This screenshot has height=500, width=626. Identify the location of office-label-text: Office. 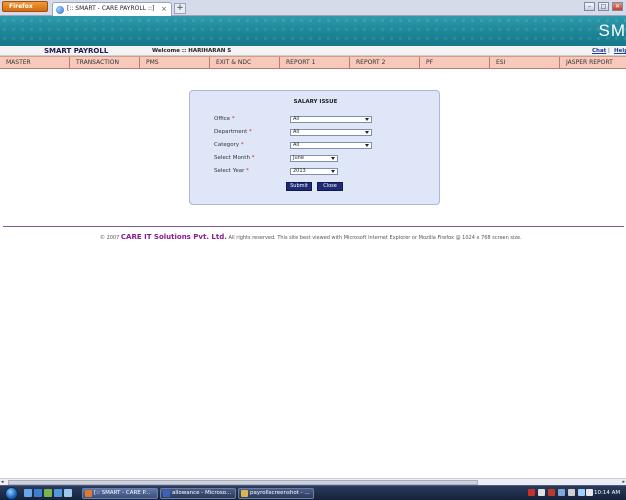
(222, 119).